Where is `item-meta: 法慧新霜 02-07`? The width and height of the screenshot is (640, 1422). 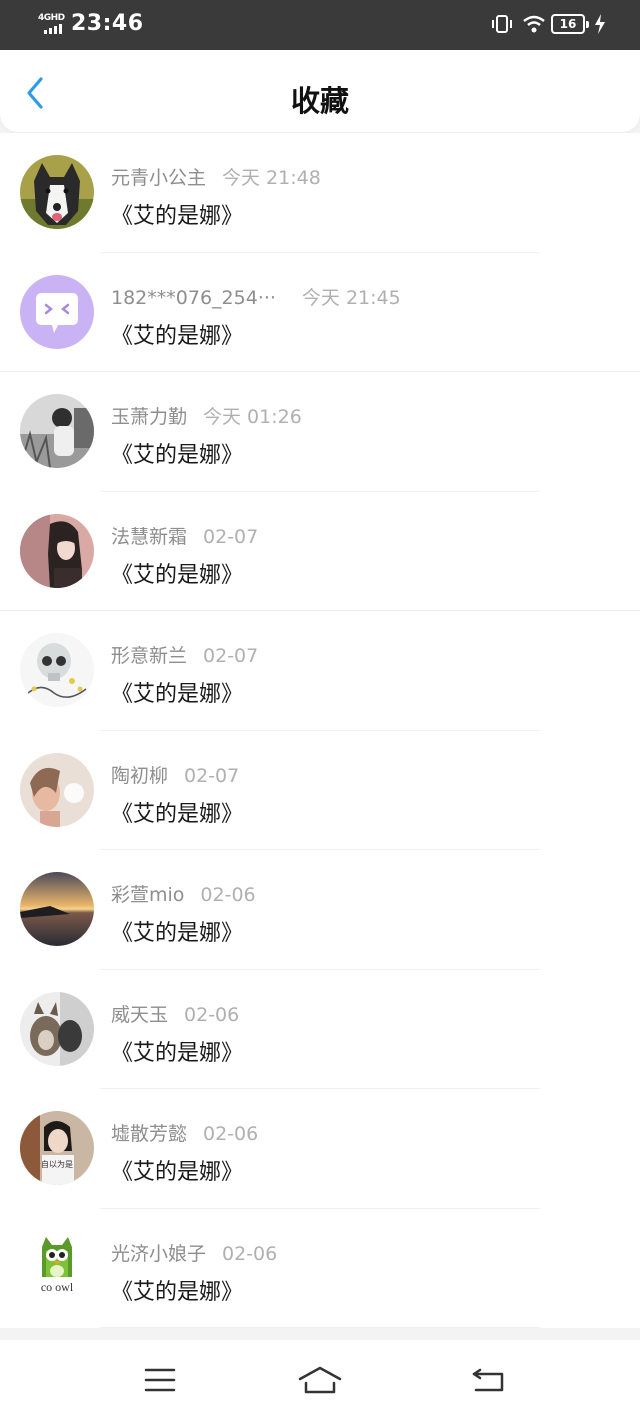
item-meta: 法慧新霜 02-07 is located at coordinates (184, 535).